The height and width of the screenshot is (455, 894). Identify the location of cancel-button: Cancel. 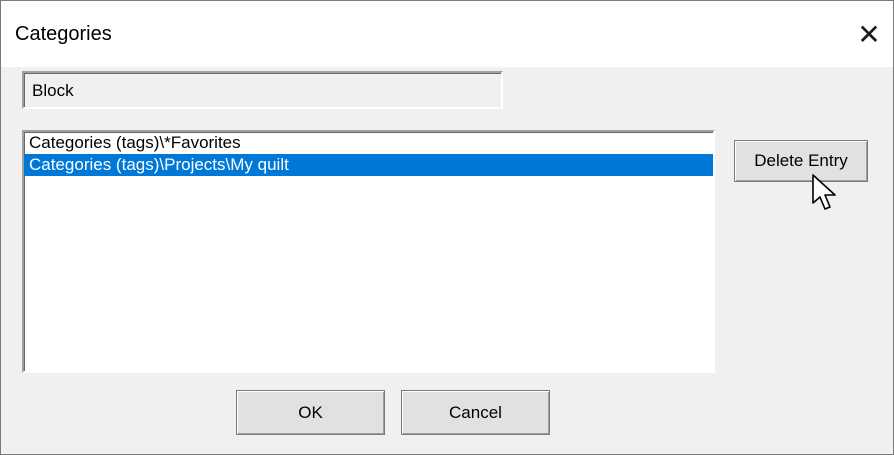
(475, 412).